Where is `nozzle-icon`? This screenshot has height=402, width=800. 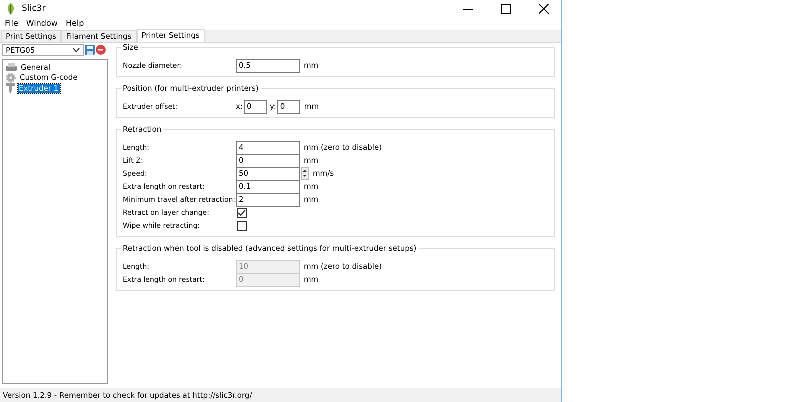 nozzle-icon is located at coordinates (10, 88).